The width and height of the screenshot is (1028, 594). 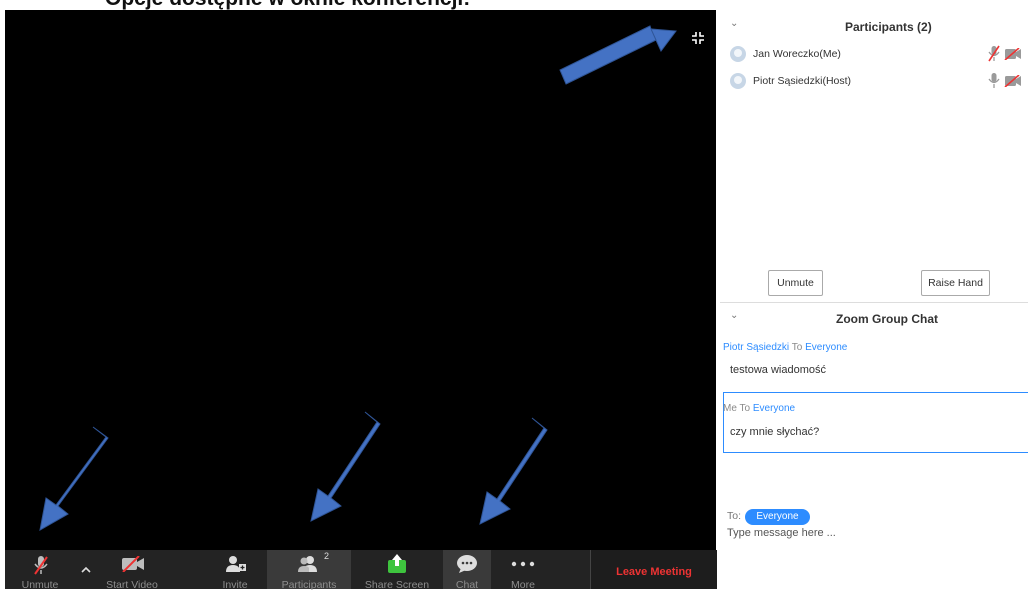 I want to click on fullscreen-exit-icon, so click(x=698, y=38).